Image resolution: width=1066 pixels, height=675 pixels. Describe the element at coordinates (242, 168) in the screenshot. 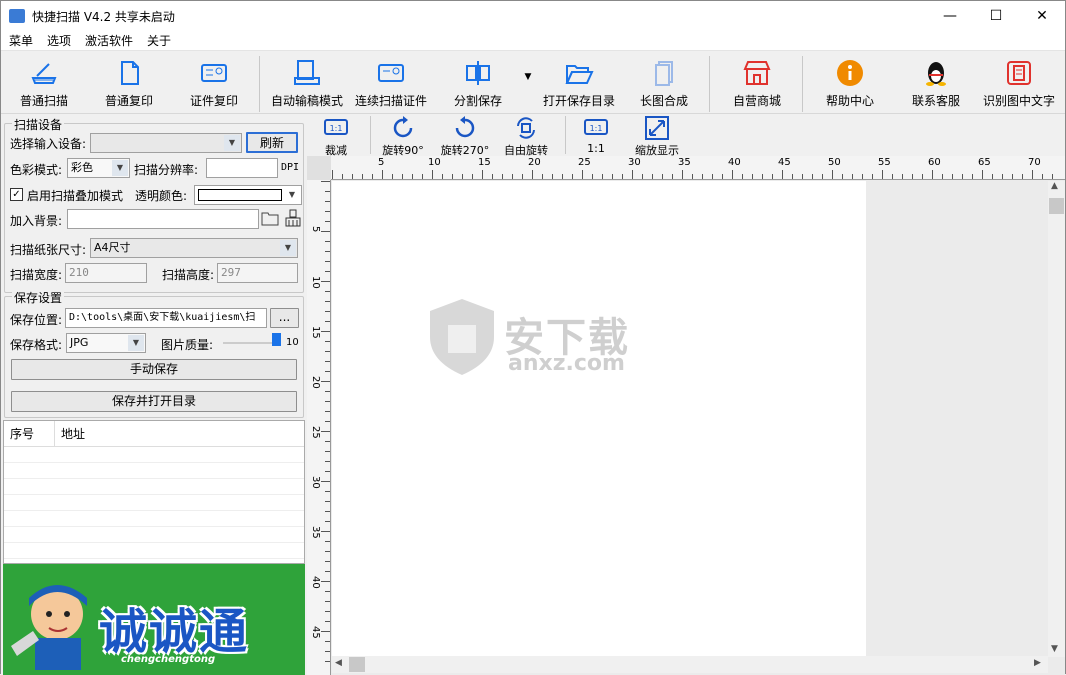

I see `resolution-input` at that location.